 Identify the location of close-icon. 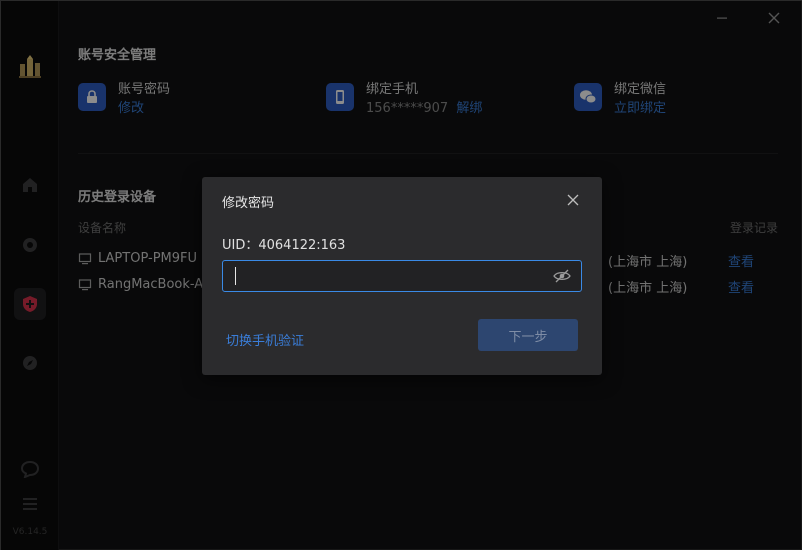
(573, 200).